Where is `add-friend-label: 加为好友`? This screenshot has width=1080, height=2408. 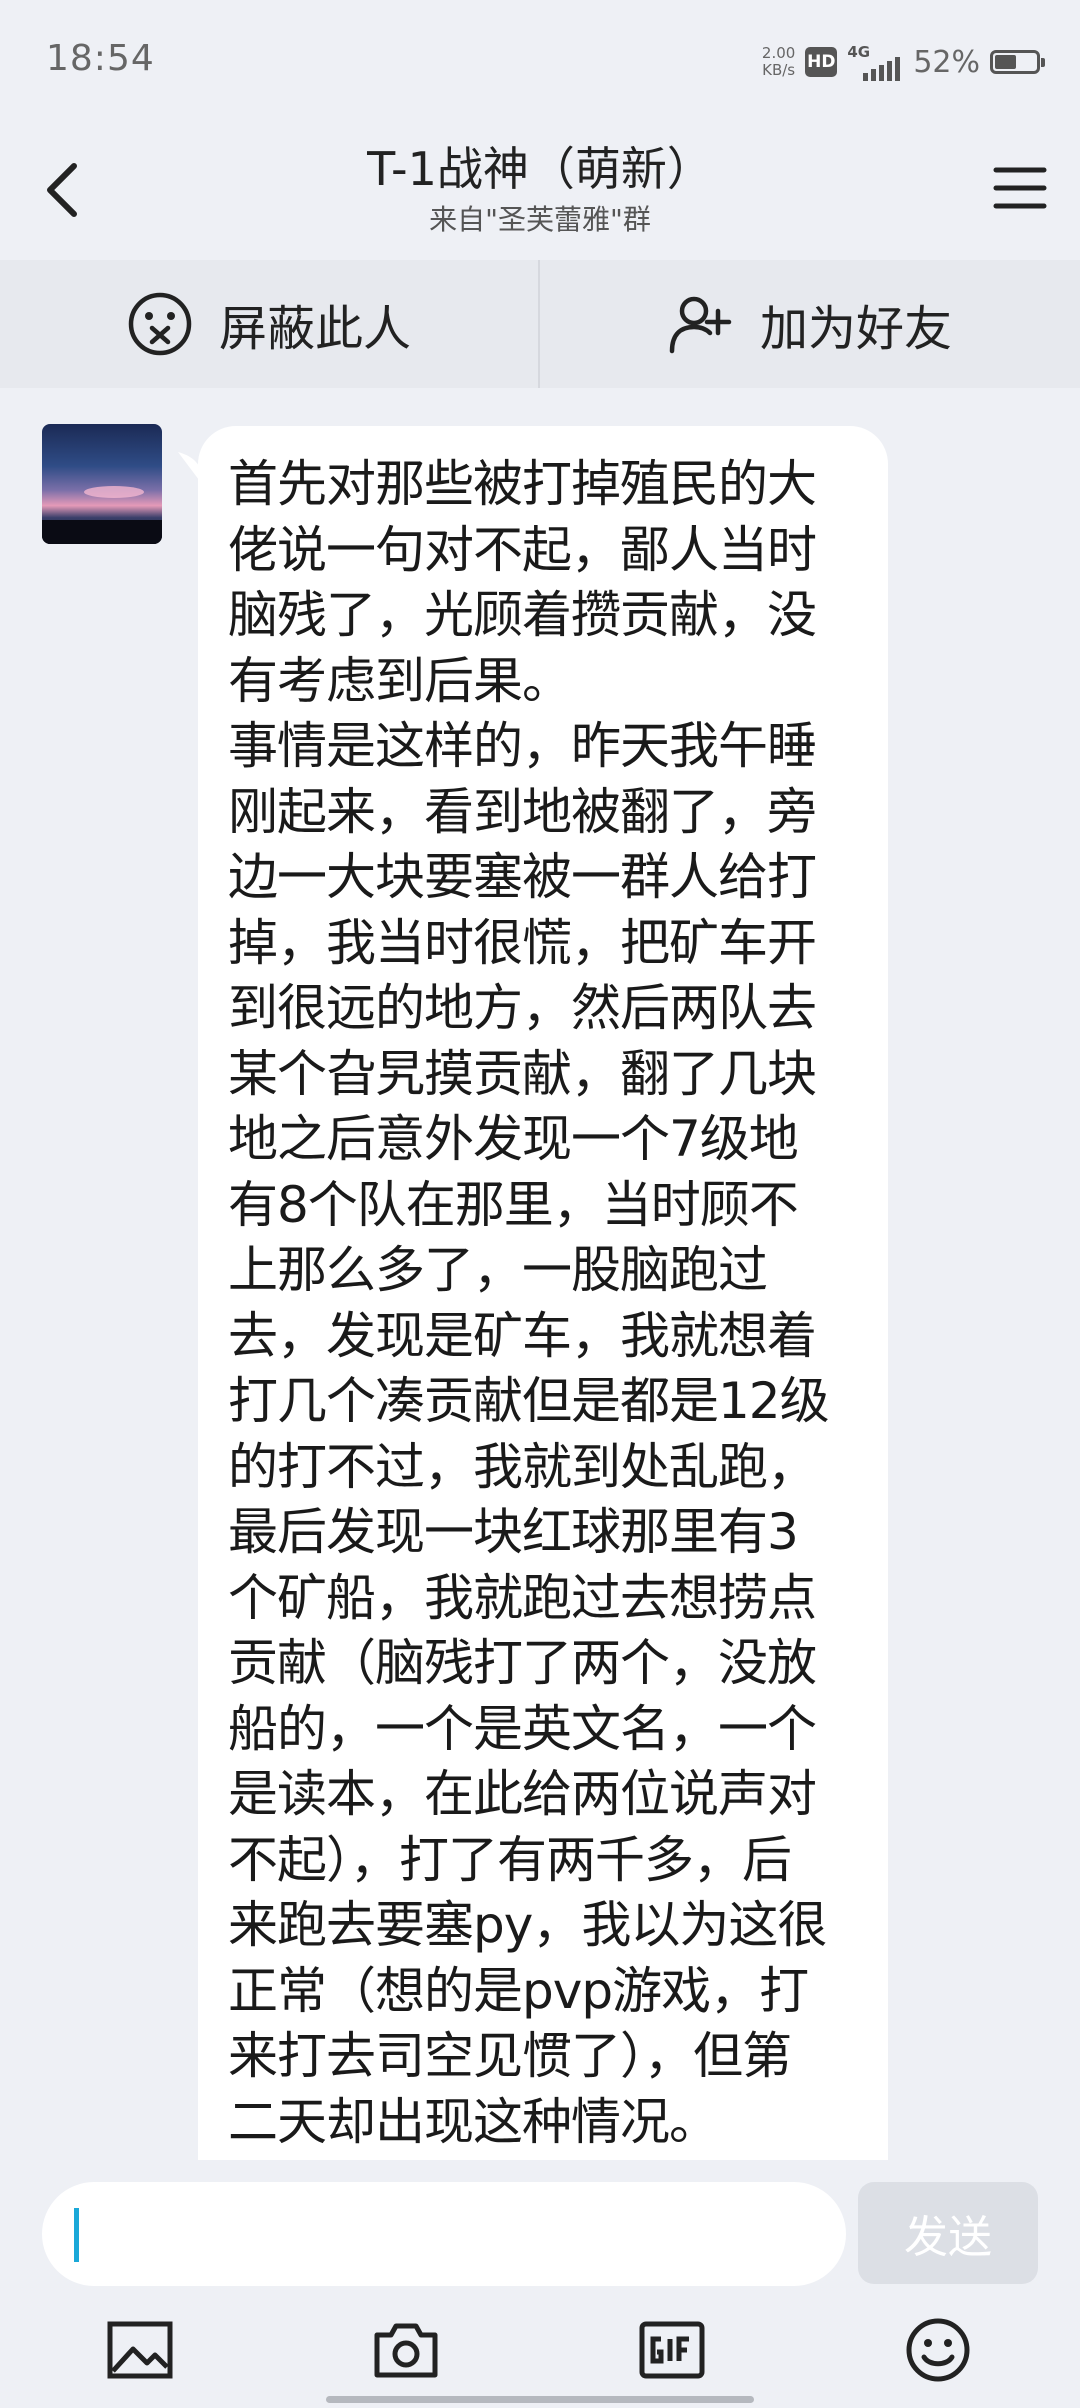 add-friend-label: 加为好友 is located at coordinates (855, 329).